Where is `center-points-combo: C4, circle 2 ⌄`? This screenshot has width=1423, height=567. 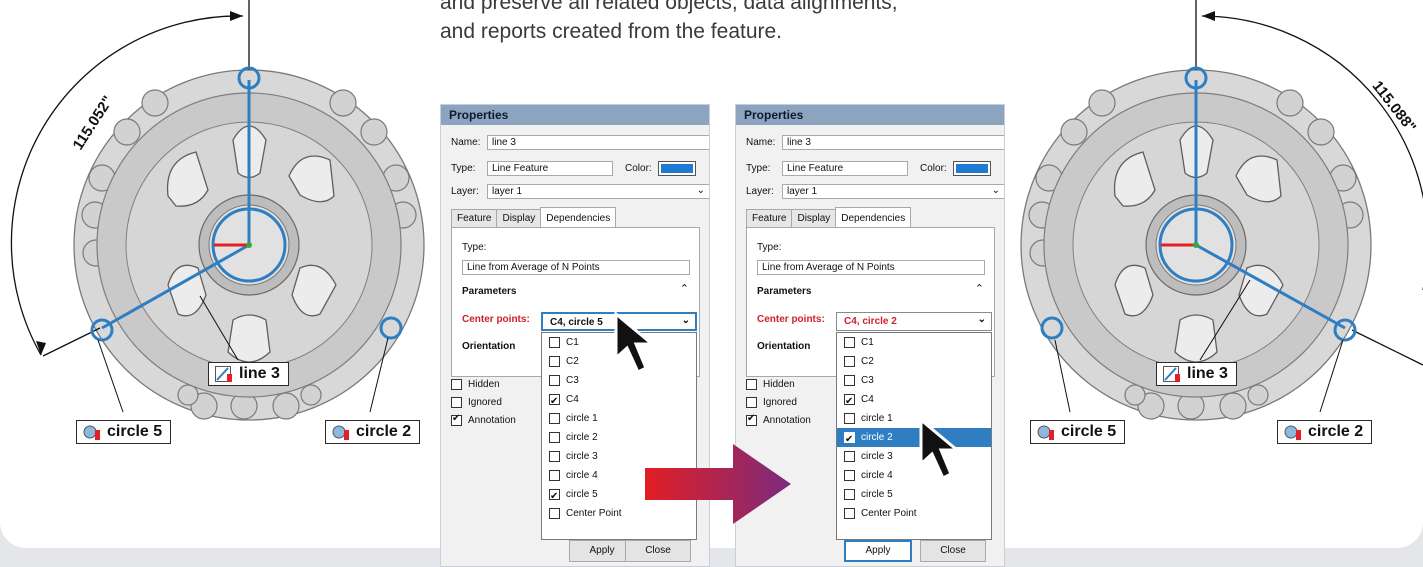 center-points-combo: C4, circle 2 ⌄ is located at coordinates (914, 321).